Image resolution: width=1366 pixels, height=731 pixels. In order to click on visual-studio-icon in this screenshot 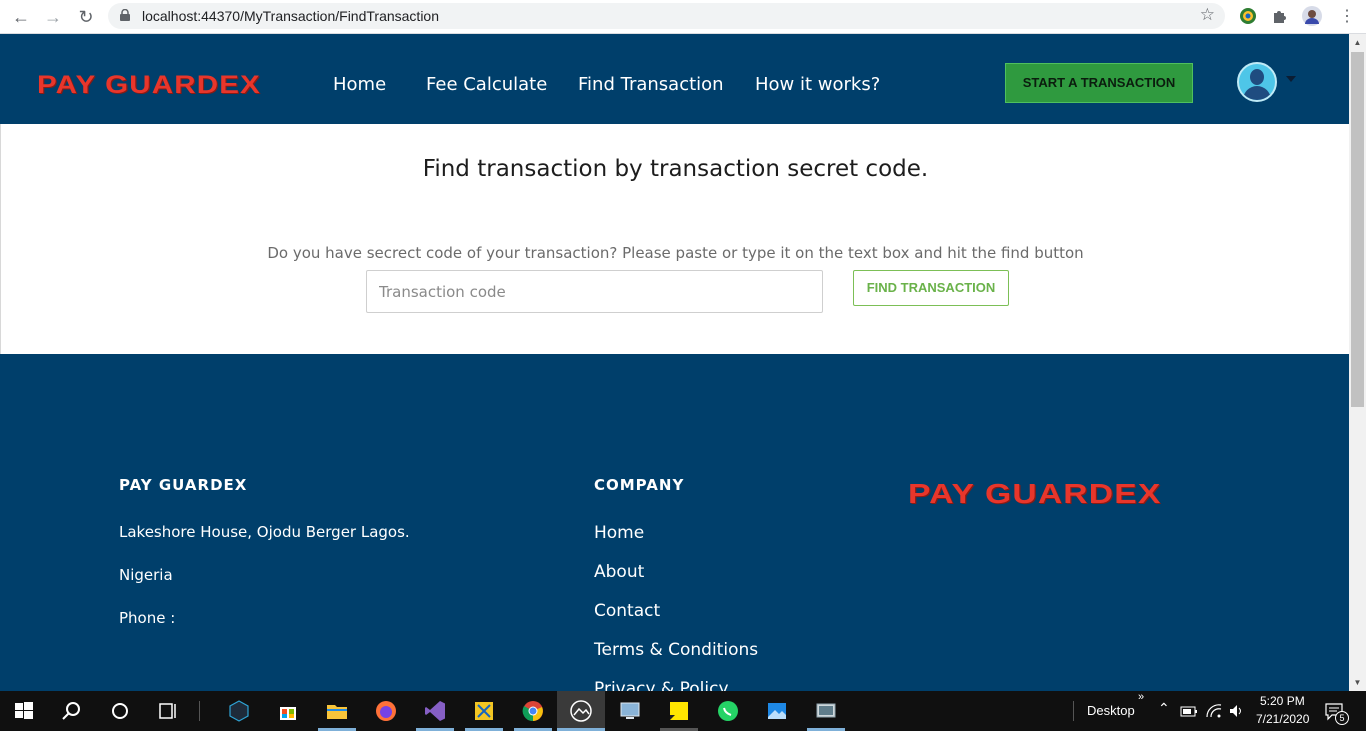, I will do `click(435, 711)`.